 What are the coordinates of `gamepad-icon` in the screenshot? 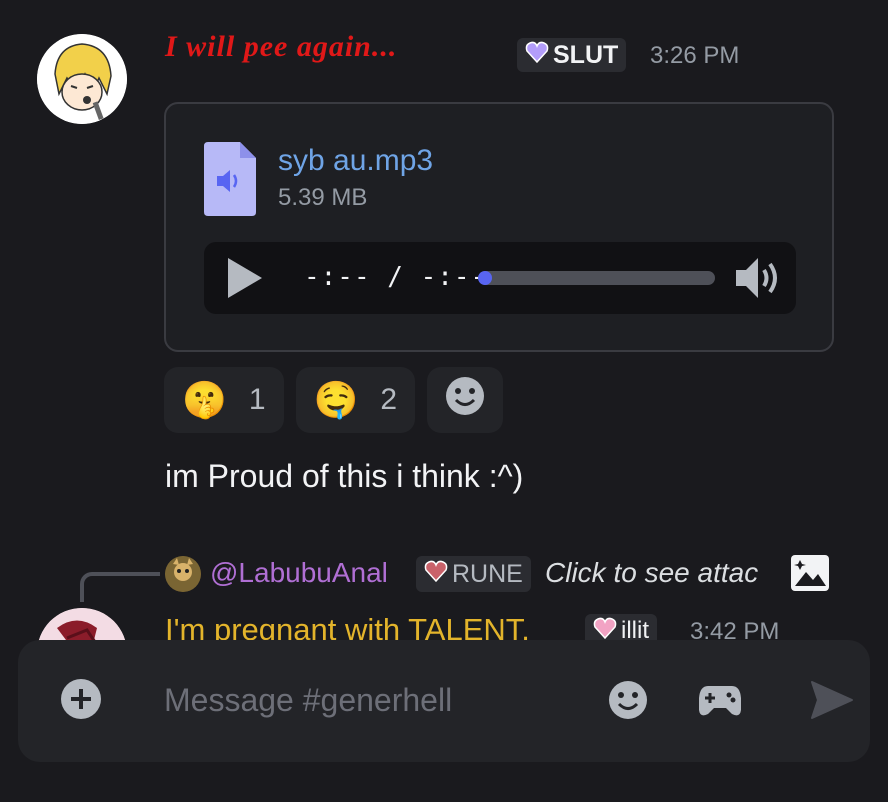 It's located at (720, 700).